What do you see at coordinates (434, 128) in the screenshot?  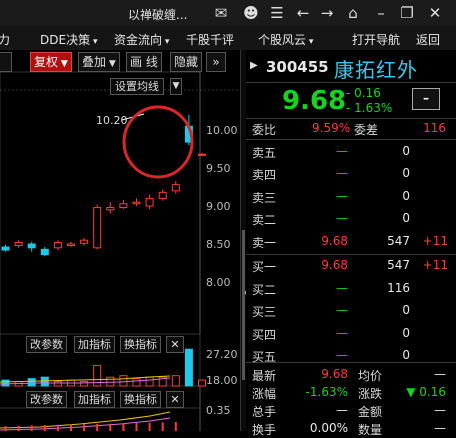 I see `diff-value: 116` at bounding box center [434, 128].